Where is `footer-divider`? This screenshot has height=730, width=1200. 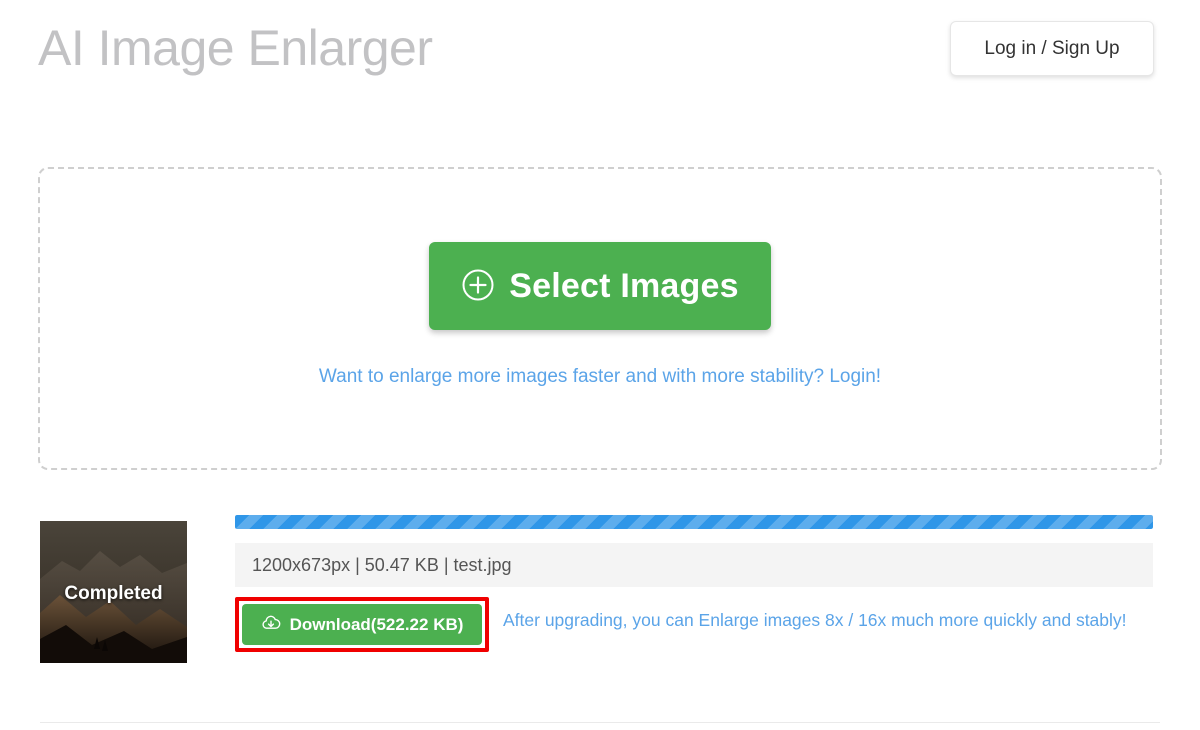 footer-divider is located at coordinates (600, 722).